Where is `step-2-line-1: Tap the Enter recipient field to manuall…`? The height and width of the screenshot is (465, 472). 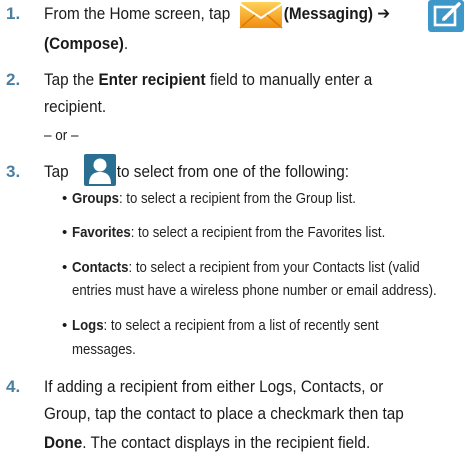 step-2-line-1: Tap the Enter recipient field to manuall… is located at coordinates (208, 80).